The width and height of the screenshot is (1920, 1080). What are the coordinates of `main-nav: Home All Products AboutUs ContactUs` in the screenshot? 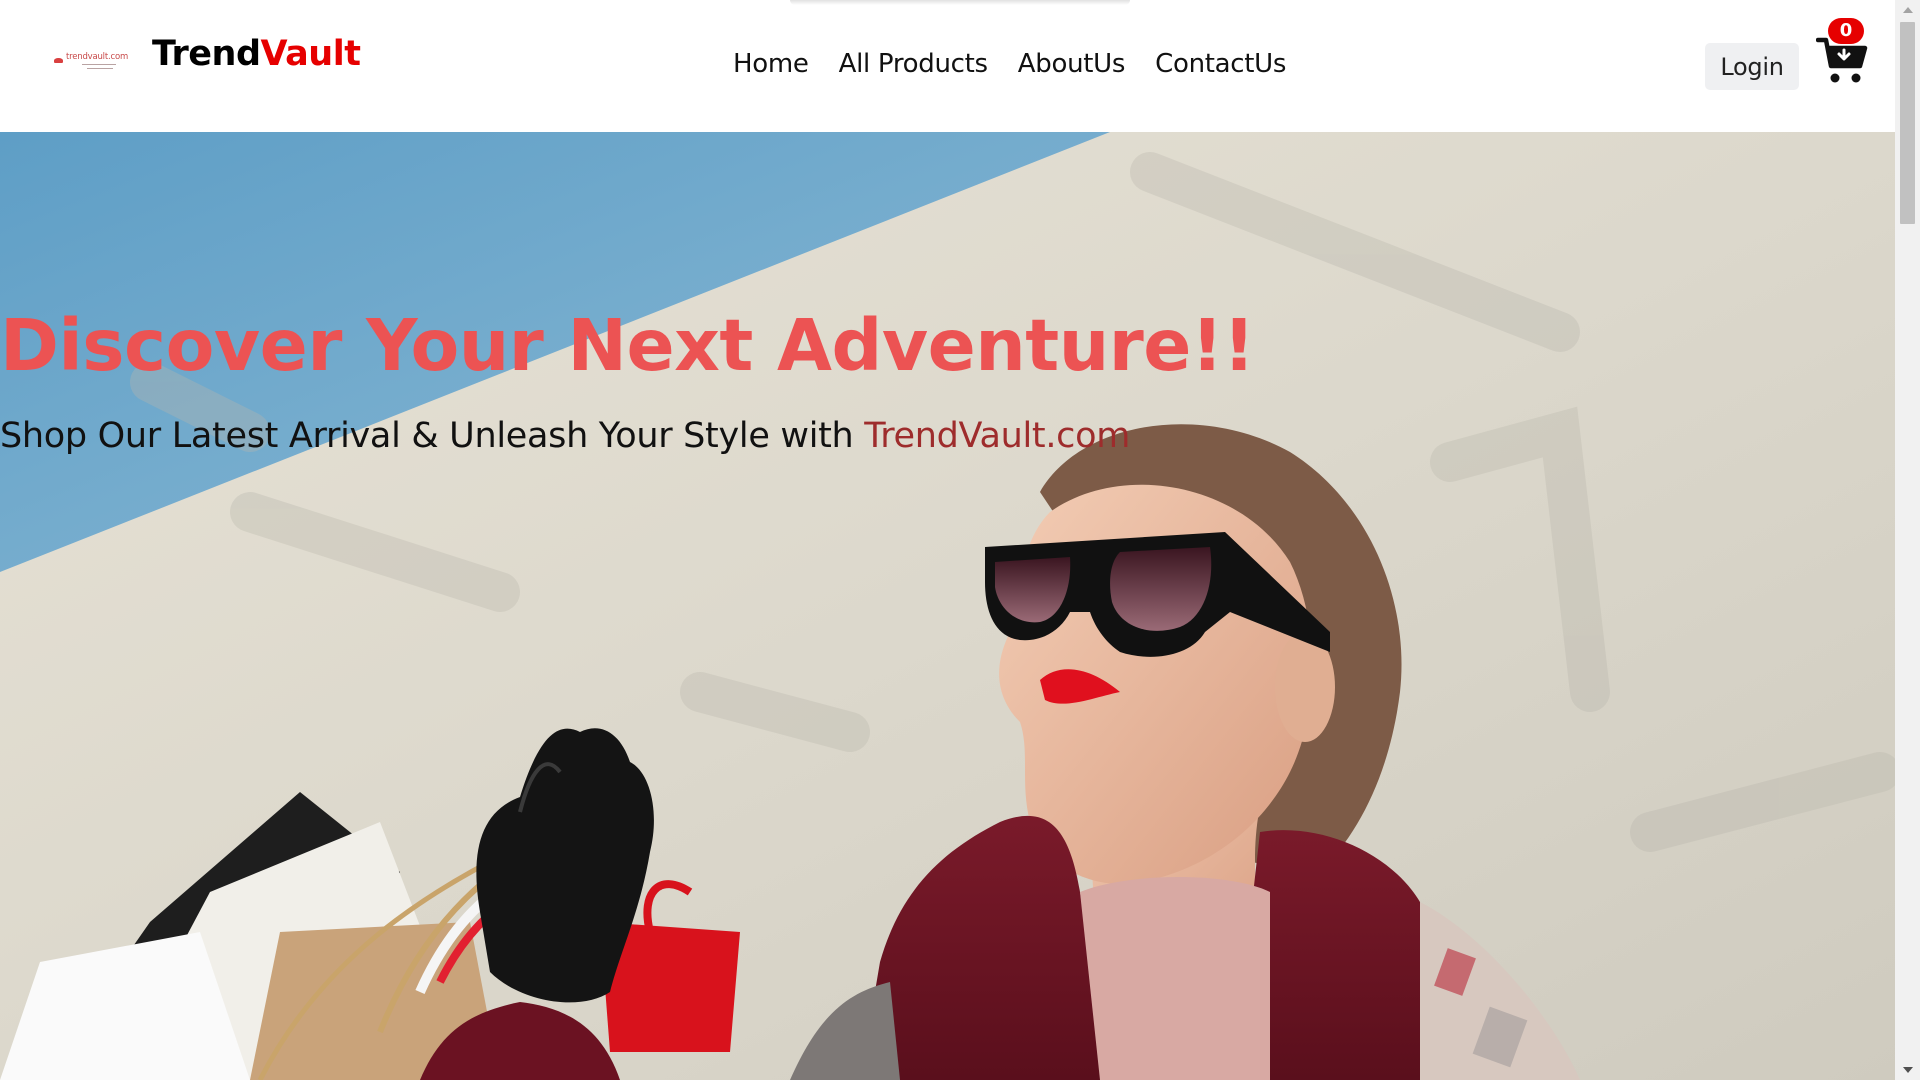 It's located at (1009, 64).